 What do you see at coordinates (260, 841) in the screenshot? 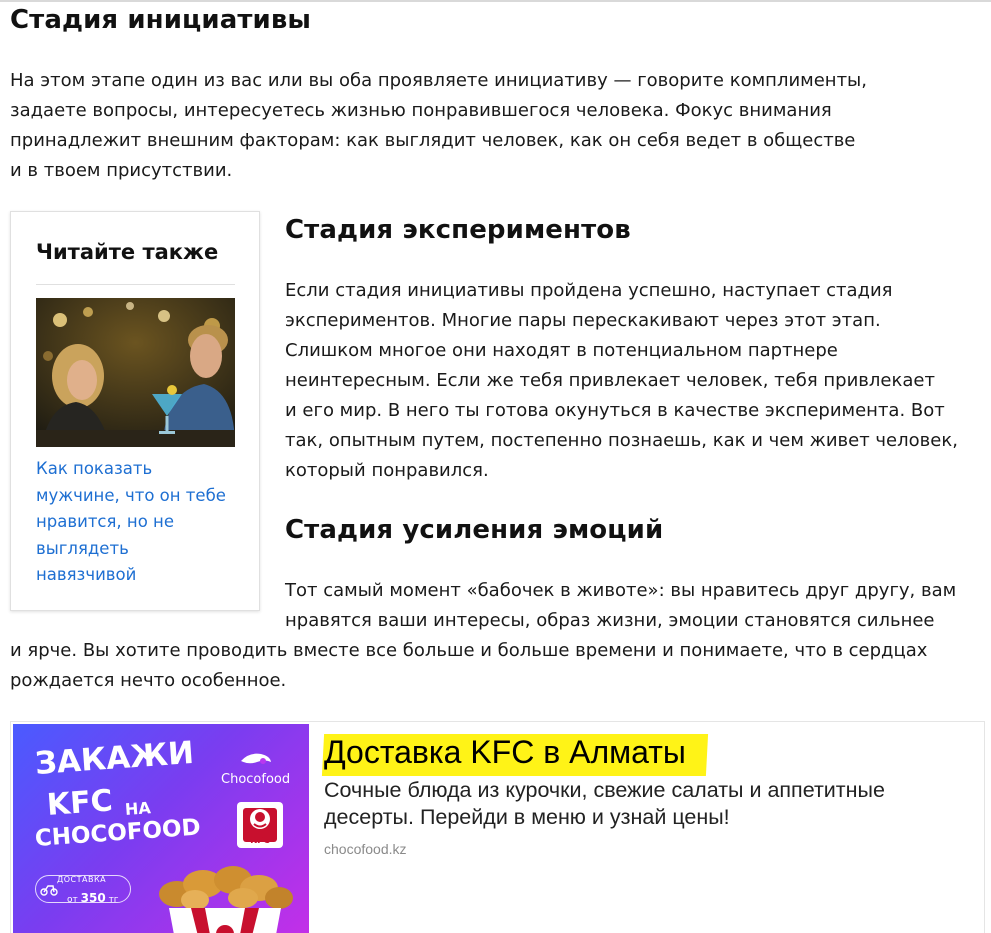
I see `kfc-logo-text: KFC` at bounding box center [260, 841].